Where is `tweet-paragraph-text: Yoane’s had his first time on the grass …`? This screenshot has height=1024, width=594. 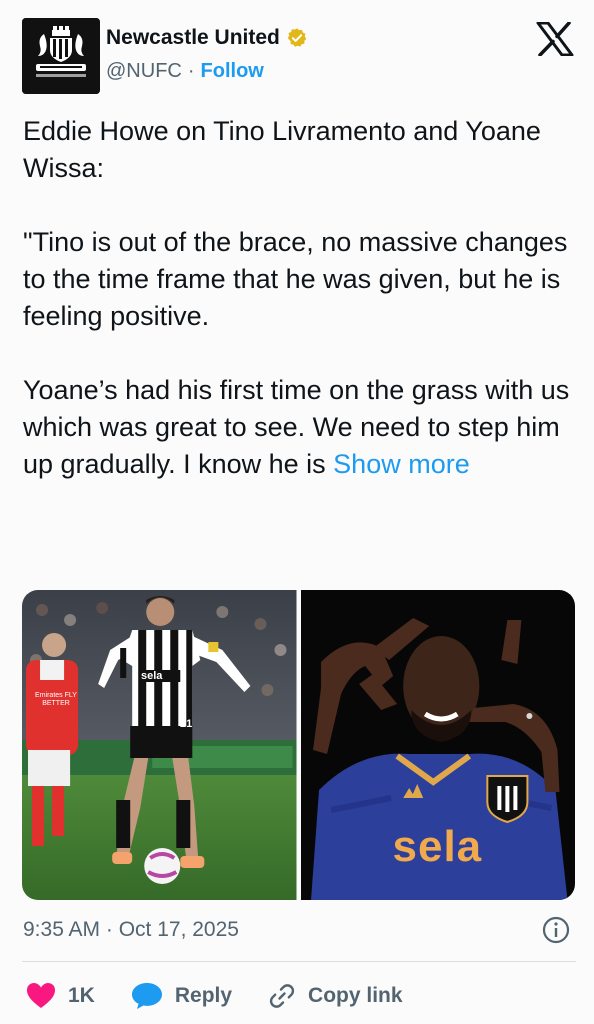
tweet-paragraph-text: Yoane’s had his first time on the grass … is located at coordinates (296, 427).